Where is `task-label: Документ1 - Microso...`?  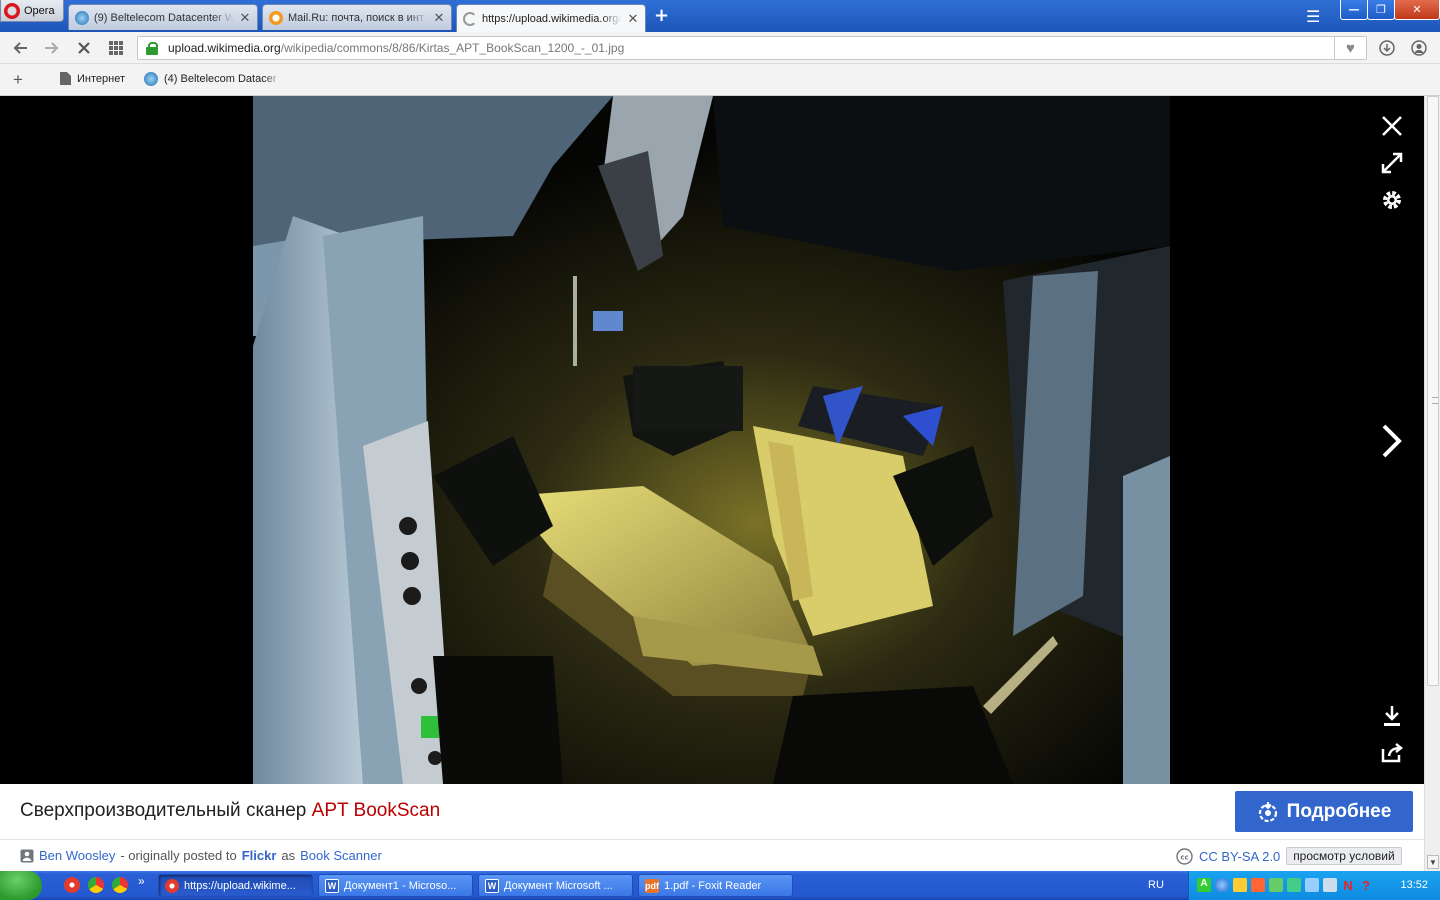
task-label: Документ1 - Microso... is located at coordinates (400, 885).